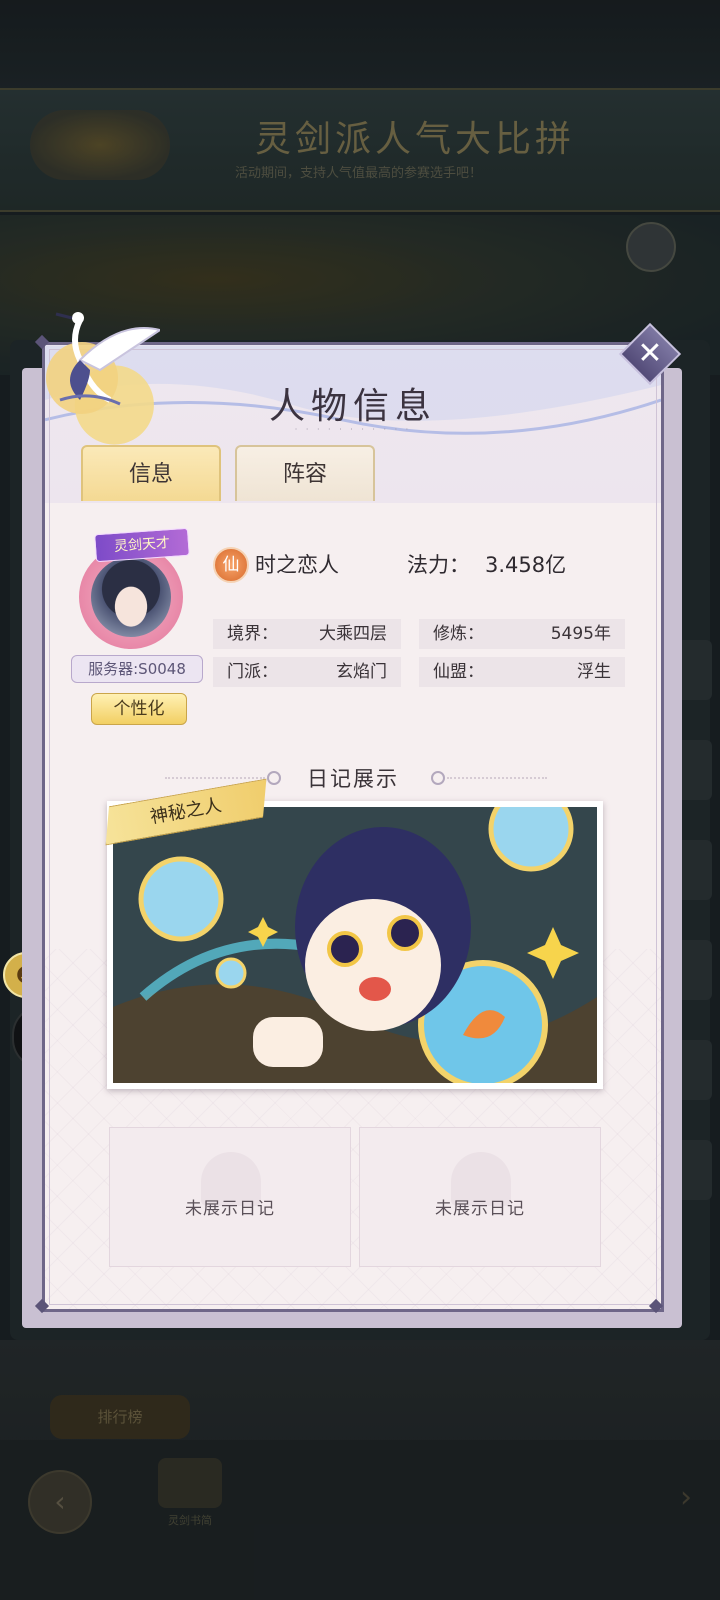 Image resolution: width=720 pixels, height=1600 pixels. What do you see at coordinates (522, 634) in the screenshot?
I see `stat-cultivation: 修炼： 5495年` at bounding box center [522, 634].